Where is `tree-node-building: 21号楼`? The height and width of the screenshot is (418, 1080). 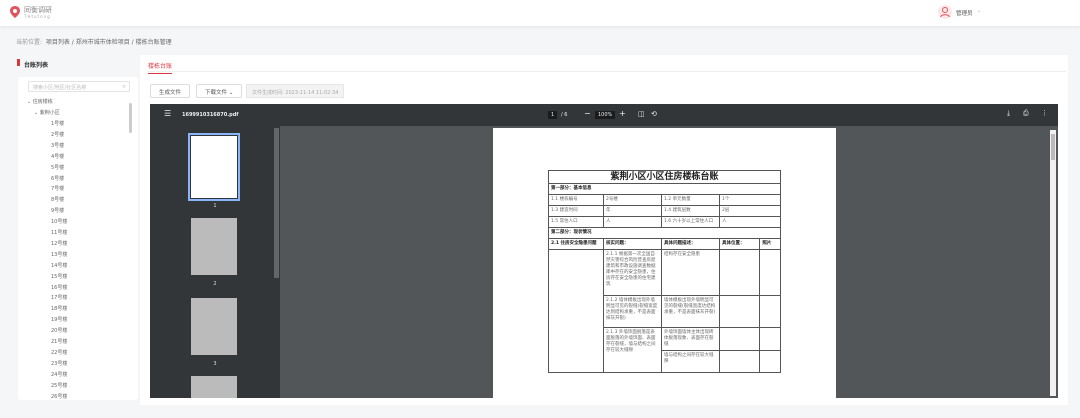
tree-node-building: 21号楼 is located at coordinates (59, 341).